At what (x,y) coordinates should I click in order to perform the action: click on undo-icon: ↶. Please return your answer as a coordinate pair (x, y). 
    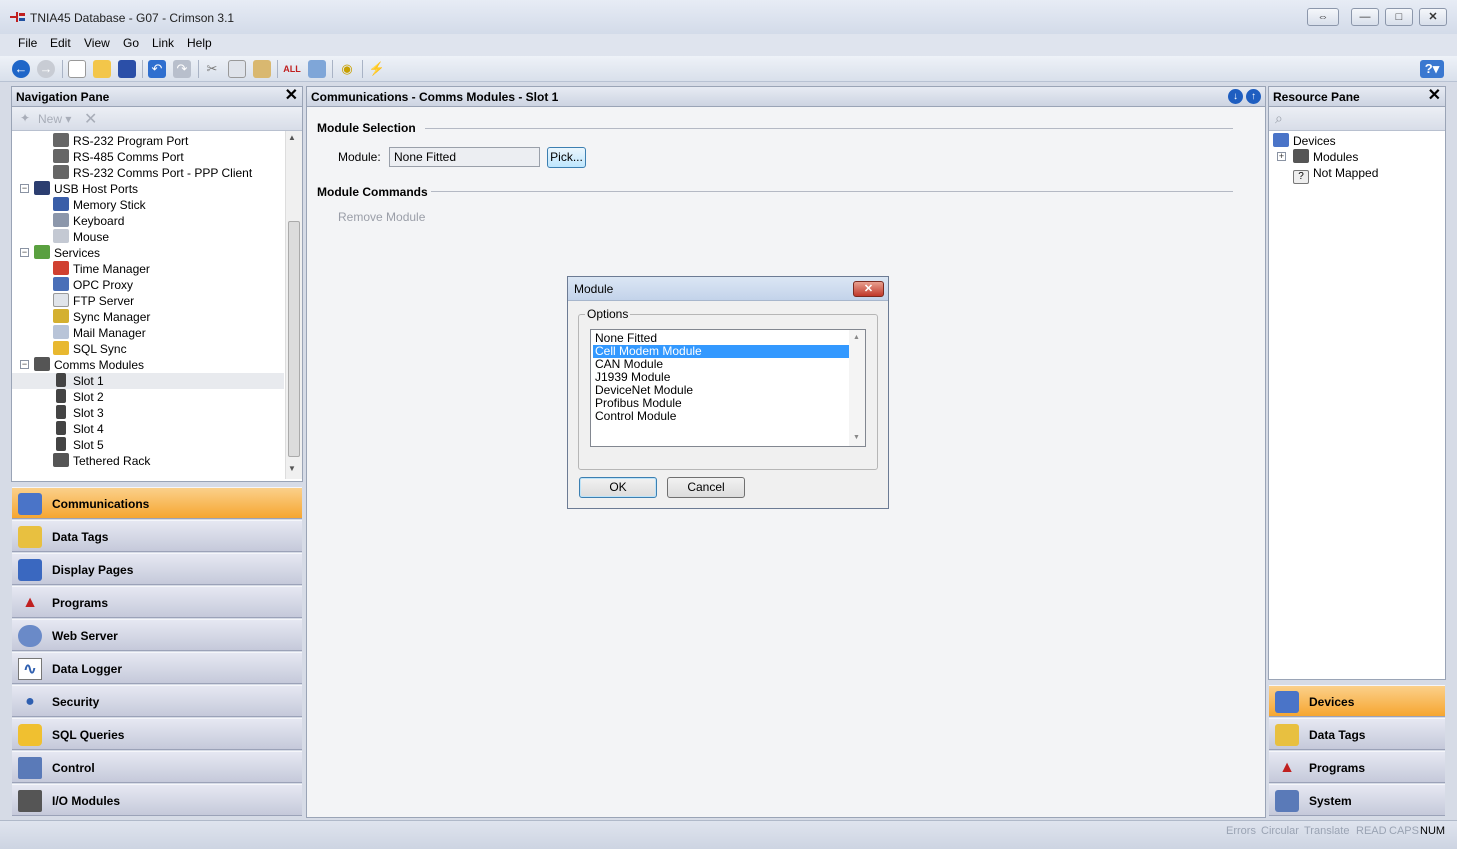
    Looking at the image, I should click on (157, 69).